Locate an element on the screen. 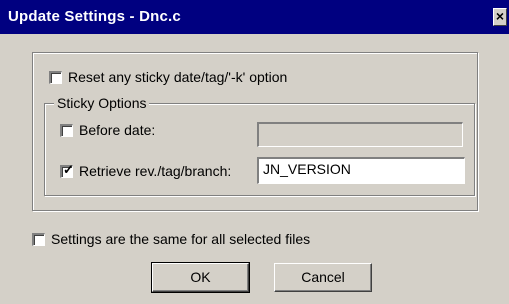 The height and width of the screenshot is (304, 509). before-date-row: Before date: is located at coordinates (107, 130).